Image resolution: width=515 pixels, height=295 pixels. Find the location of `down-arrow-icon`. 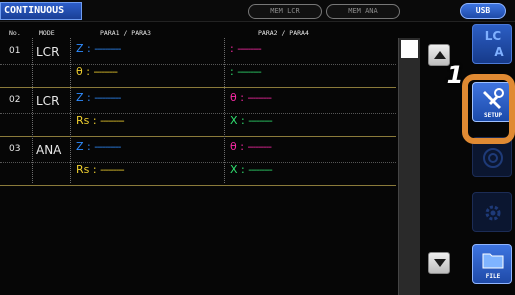

down-arrow-icon is located at coordinates (440, 263).